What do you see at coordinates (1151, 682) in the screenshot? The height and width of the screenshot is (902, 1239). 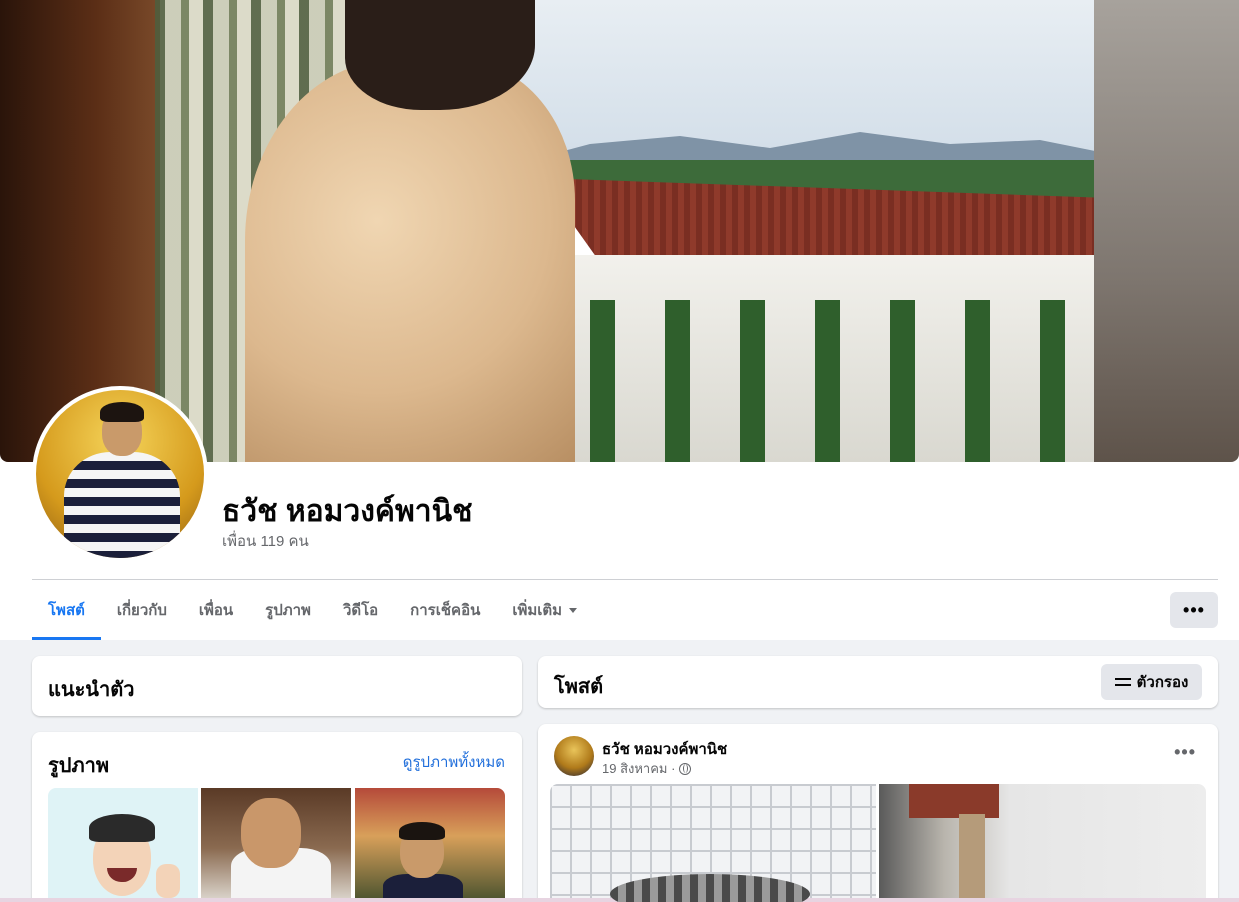 I see `filter-button: ตัวกรอง` at bounding box center [1151, 682].